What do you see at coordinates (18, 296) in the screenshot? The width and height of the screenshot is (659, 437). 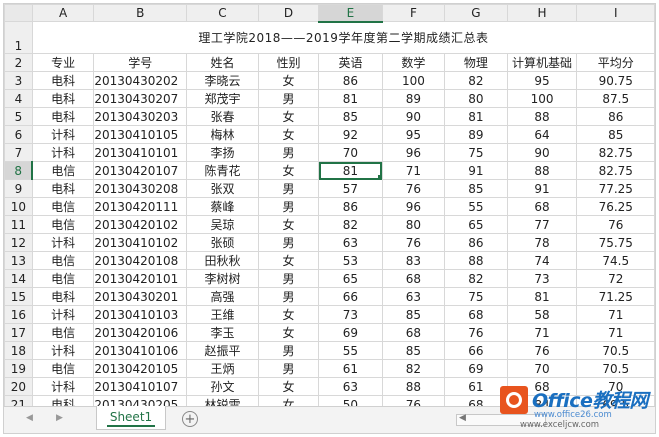 I see `row-header-15: 15` at bounding box center [18, 296].